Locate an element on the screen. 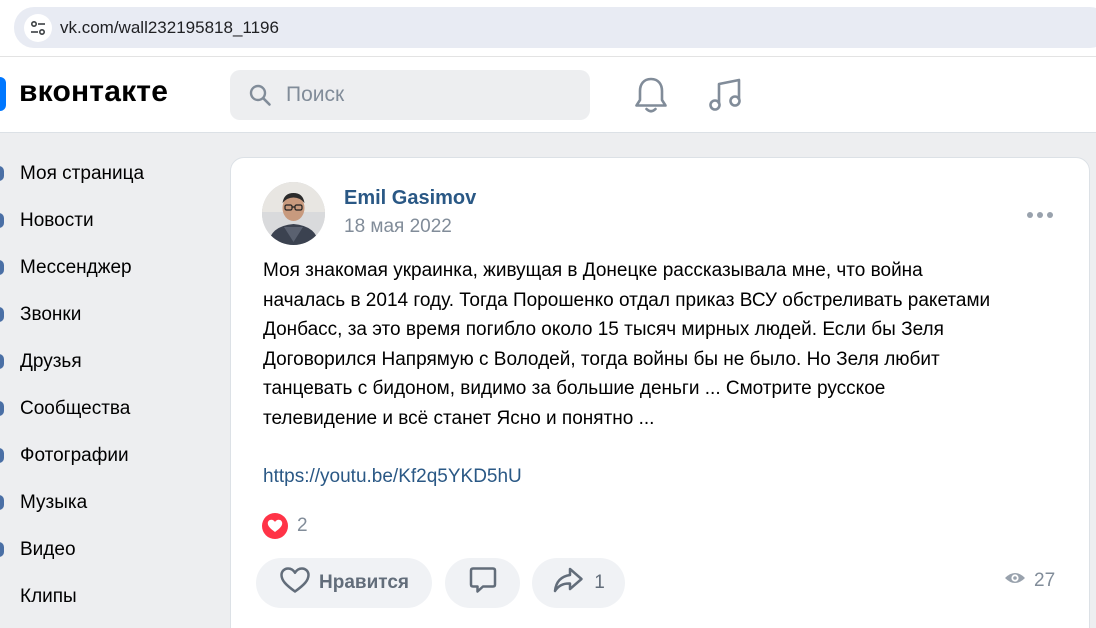 This screenshot has height=628, width=1096. search-box is located at coordinates (410, 95).